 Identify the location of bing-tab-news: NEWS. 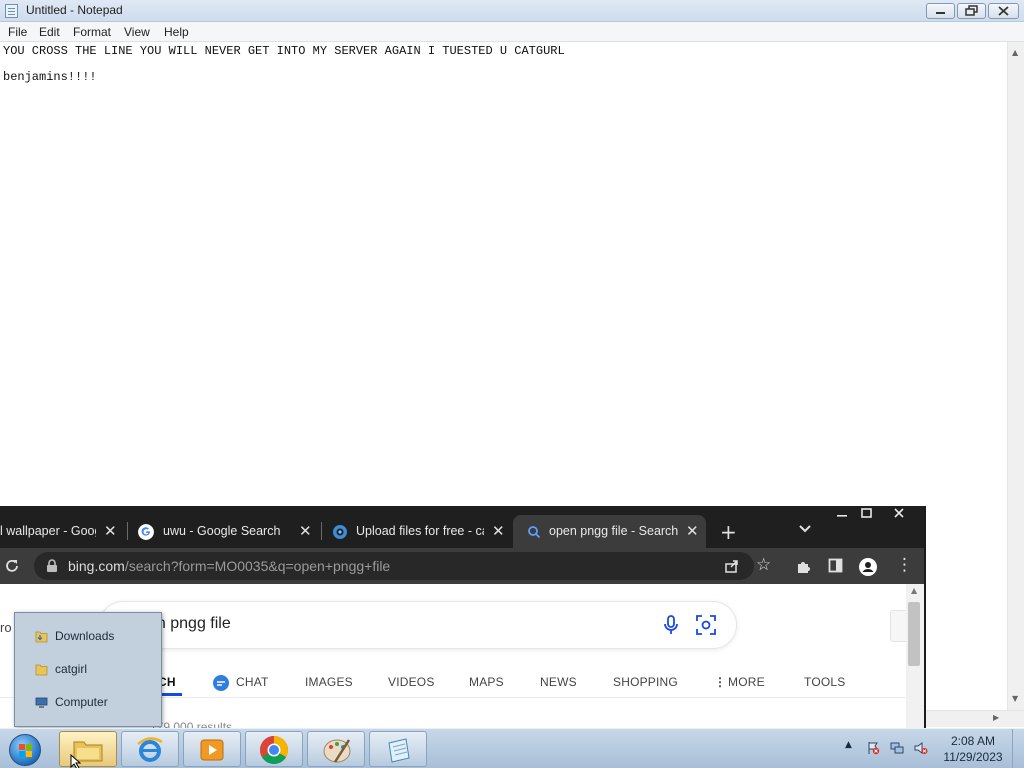
(558, 682).